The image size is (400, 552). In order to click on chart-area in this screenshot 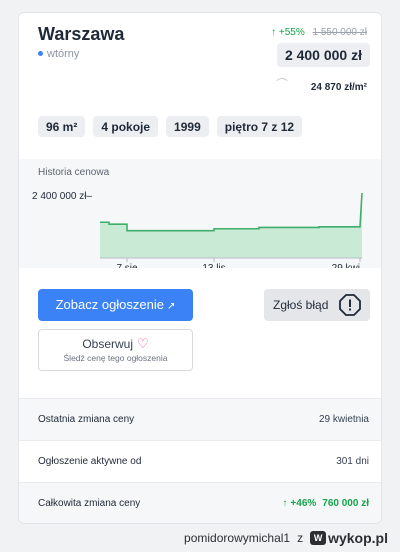, I will do `click(231, 225)`.